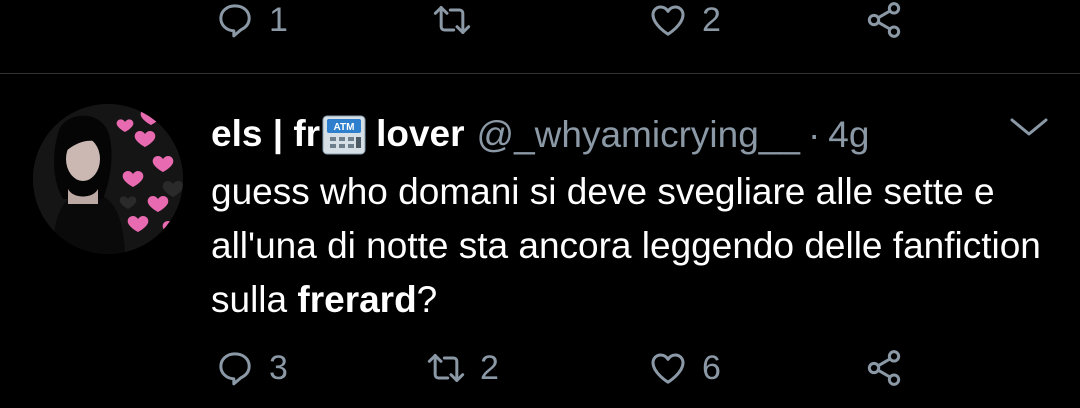 The height and width of the screenshot is (408, 1080). Describe the element at coordinates (540, 73) in the screenshot. I see `tweet-divider` at that location.